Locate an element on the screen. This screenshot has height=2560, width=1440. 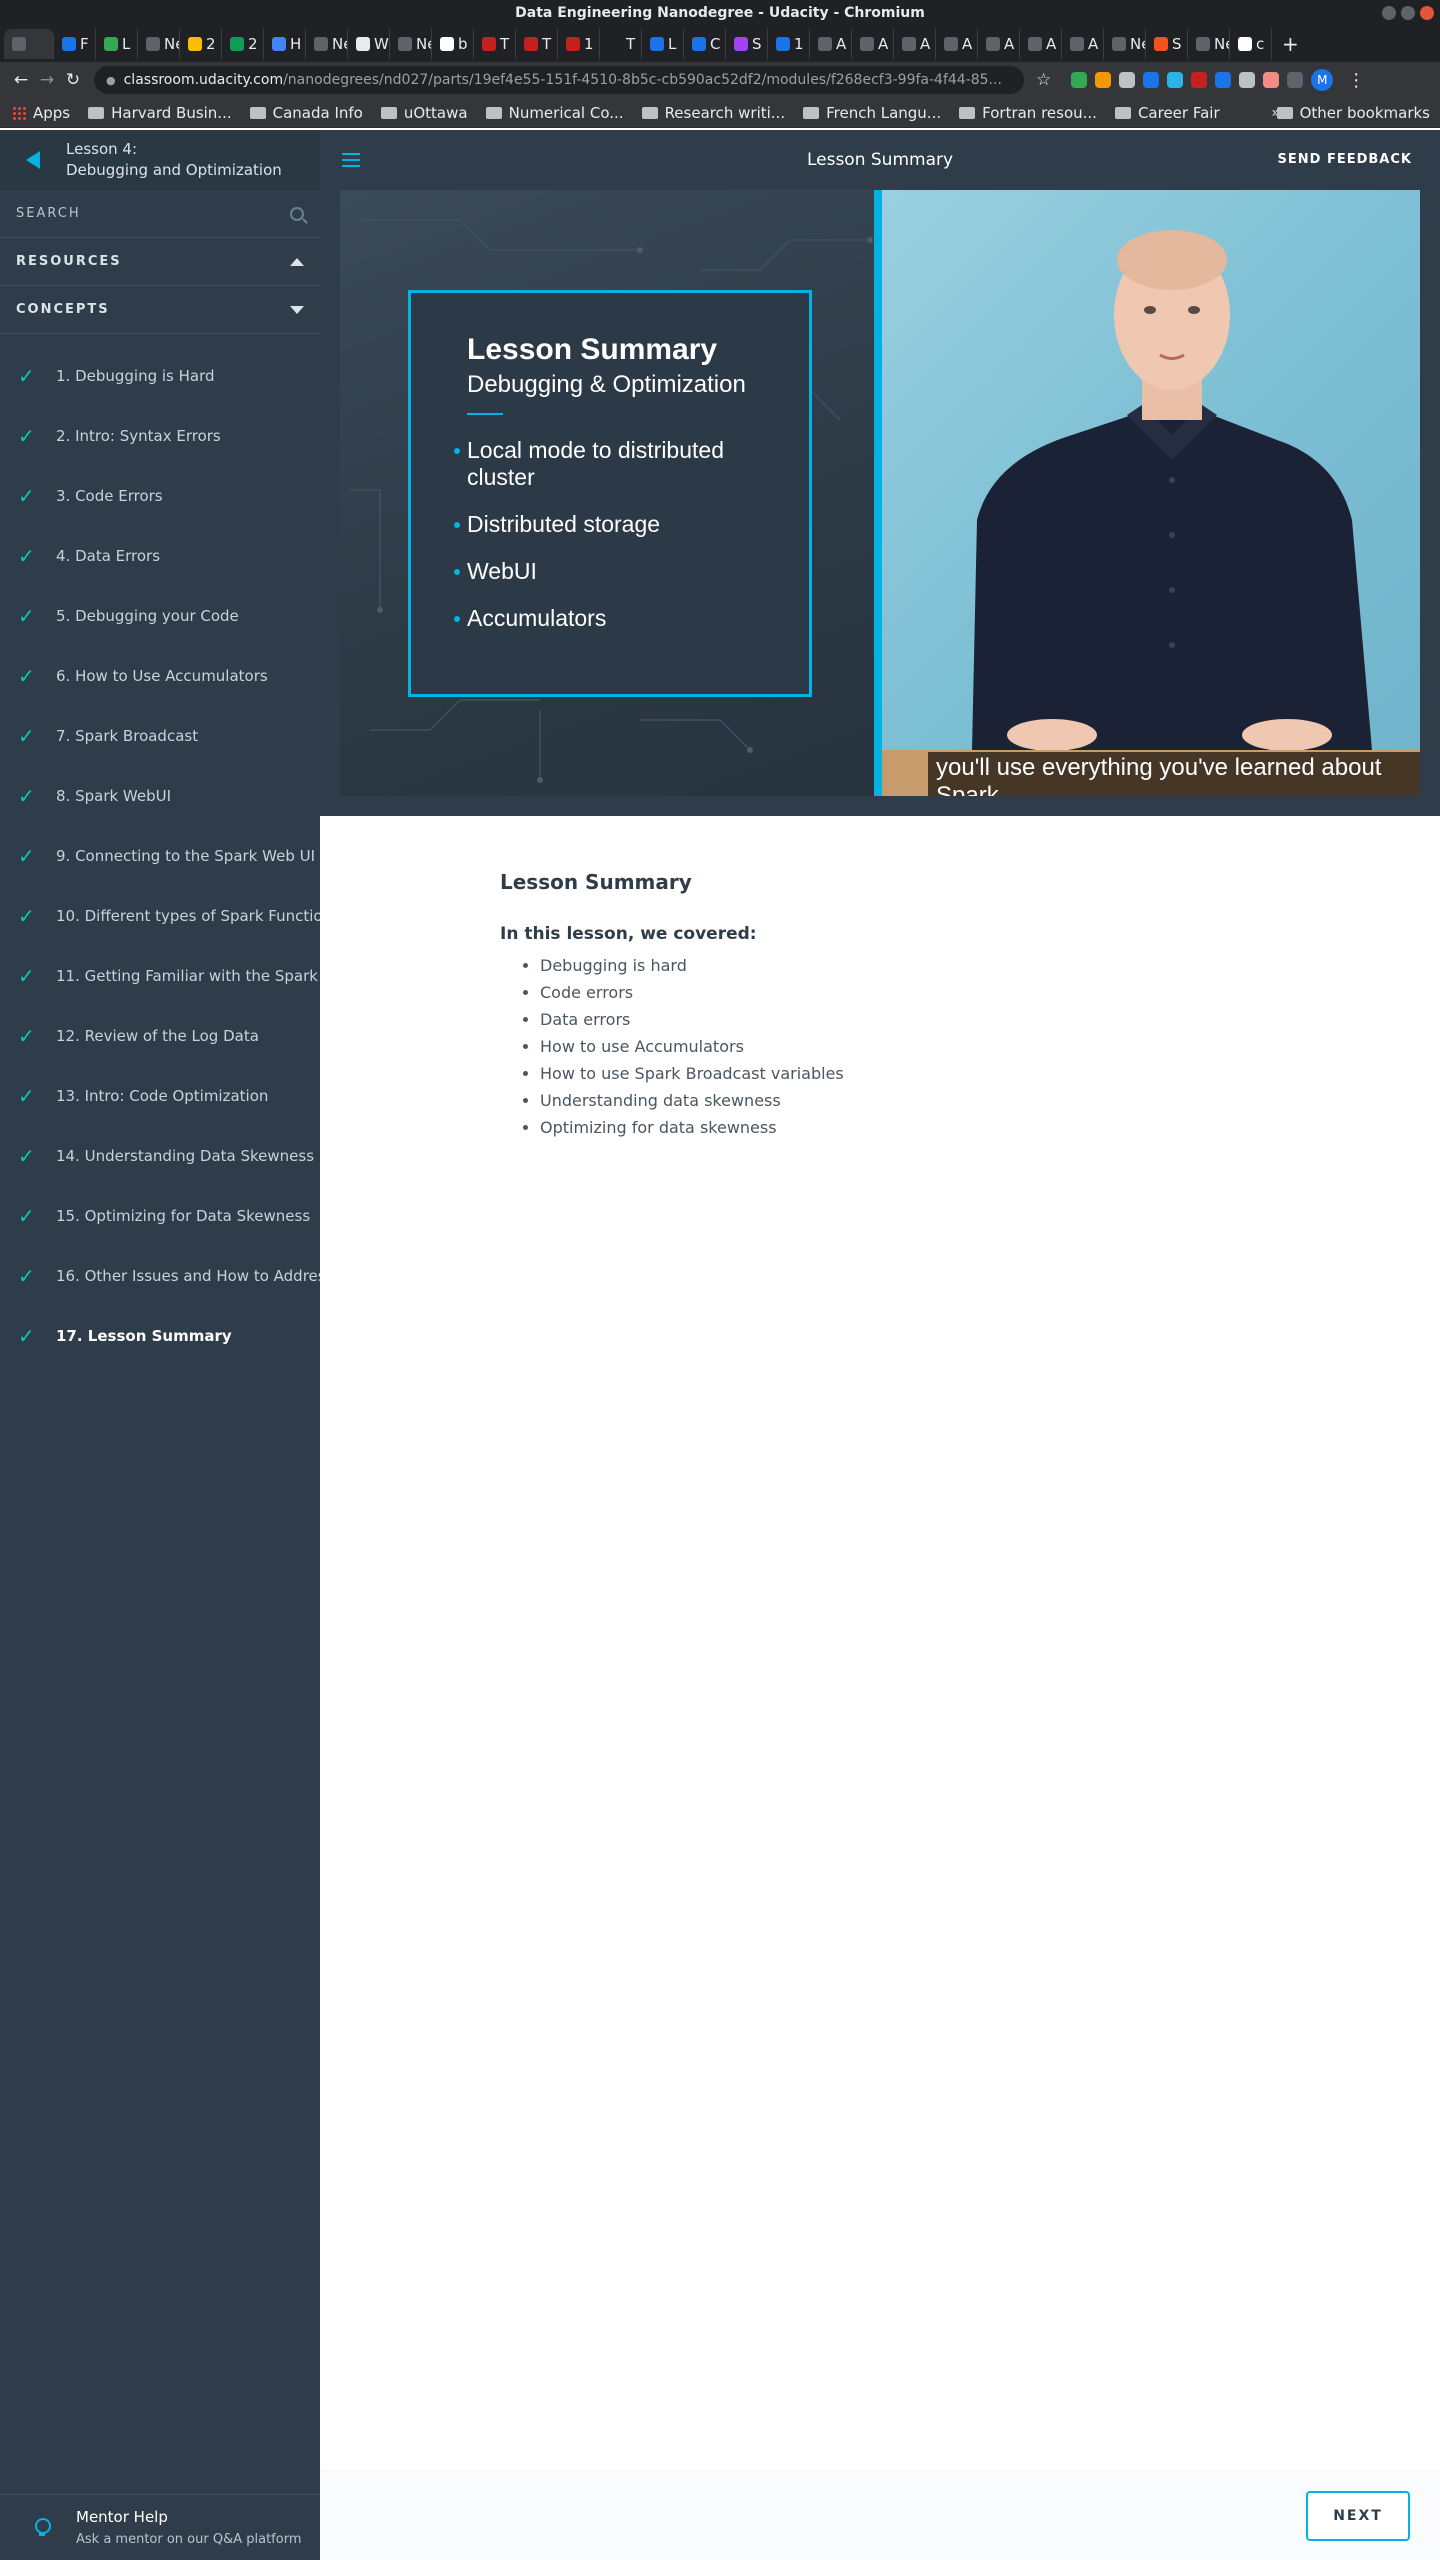
send-feedback-button: SEND FEEDBACK is located at coordinates (1345, 160).